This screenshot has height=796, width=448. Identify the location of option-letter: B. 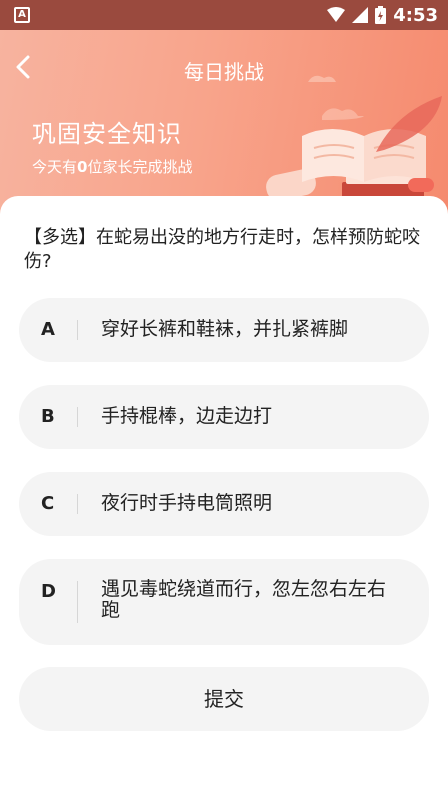
(48, 416).